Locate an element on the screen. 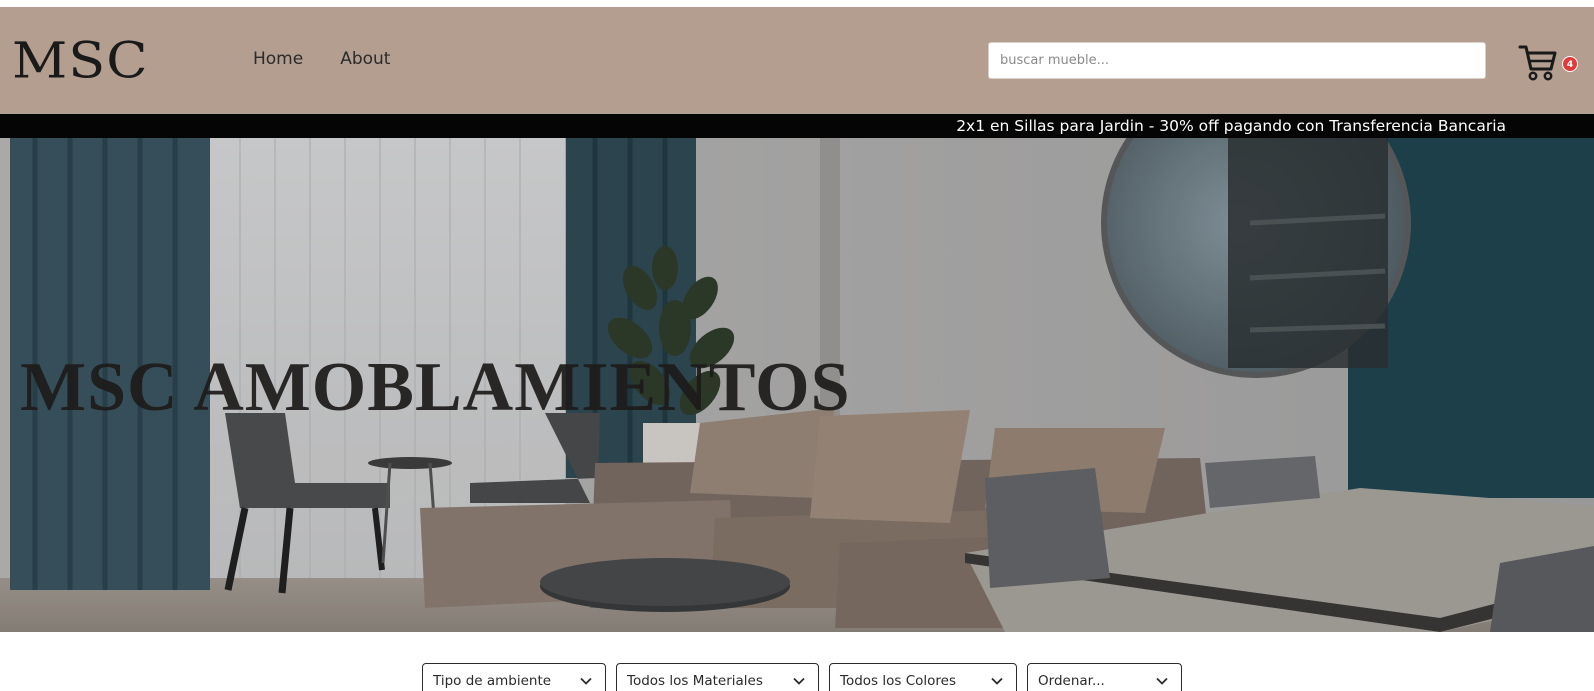 The image size is (1594, 691). filter-materials: Todos los Materiales is located at coordinates (717, 677).